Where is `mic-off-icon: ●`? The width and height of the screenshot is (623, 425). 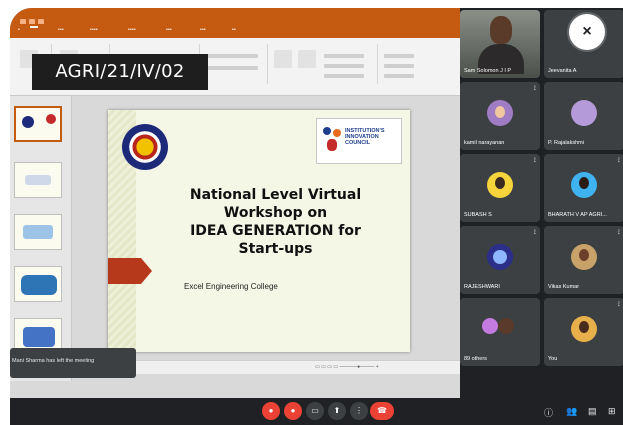 mic-off-icon: ● is located at coordinates (271, 411).